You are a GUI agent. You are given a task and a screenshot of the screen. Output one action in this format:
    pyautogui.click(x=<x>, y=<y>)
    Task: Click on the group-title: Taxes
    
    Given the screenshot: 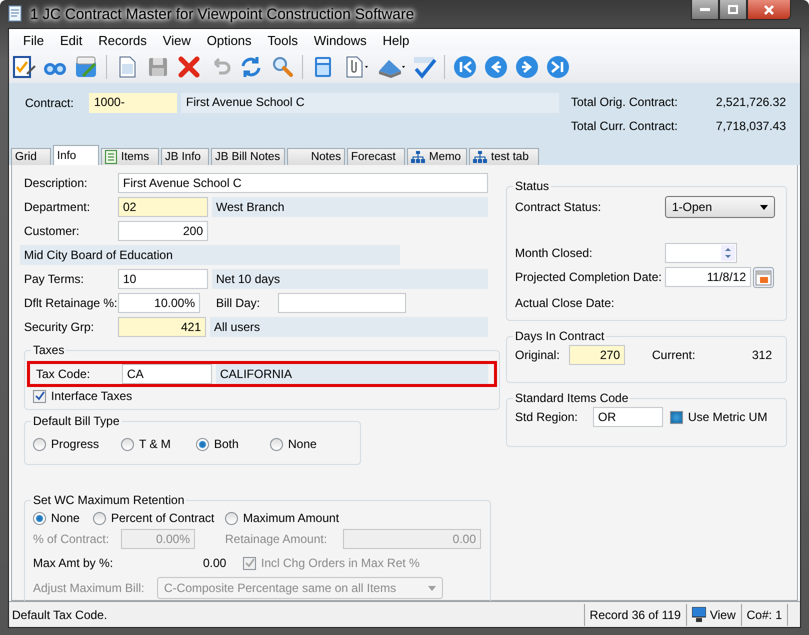 What is the action you would take?
    pyautogui.click(x=49, y=350)
    